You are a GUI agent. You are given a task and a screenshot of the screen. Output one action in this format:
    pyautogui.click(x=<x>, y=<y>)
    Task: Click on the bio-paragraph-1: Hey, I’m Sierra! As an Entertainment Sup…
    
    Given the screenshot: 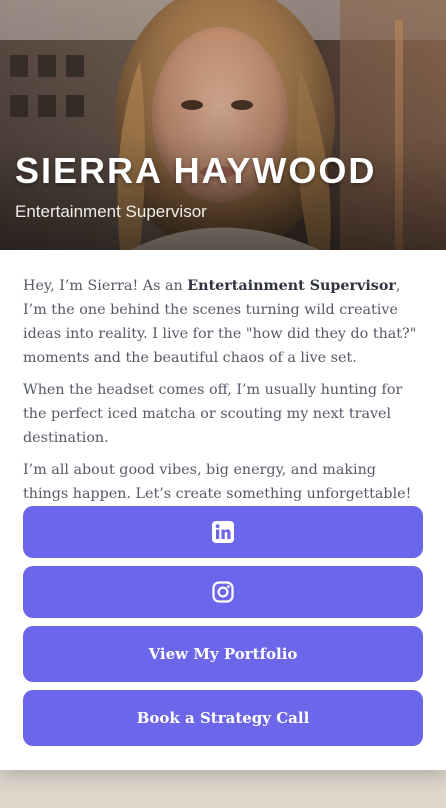 What is the action you would take?
    pyautogui.click(x=224, y=322)
    